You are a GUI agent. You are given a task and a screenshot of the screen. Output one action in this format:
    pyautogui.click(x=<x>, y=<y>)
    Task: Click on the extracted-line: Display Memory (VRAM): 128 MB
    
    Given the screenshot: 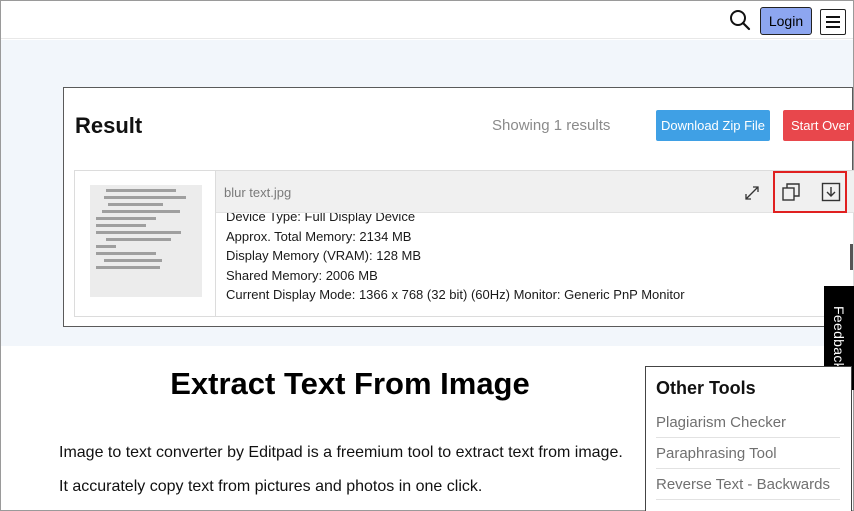 What is the action you would take?
    pyautogui.click(x=324, y=256)
    